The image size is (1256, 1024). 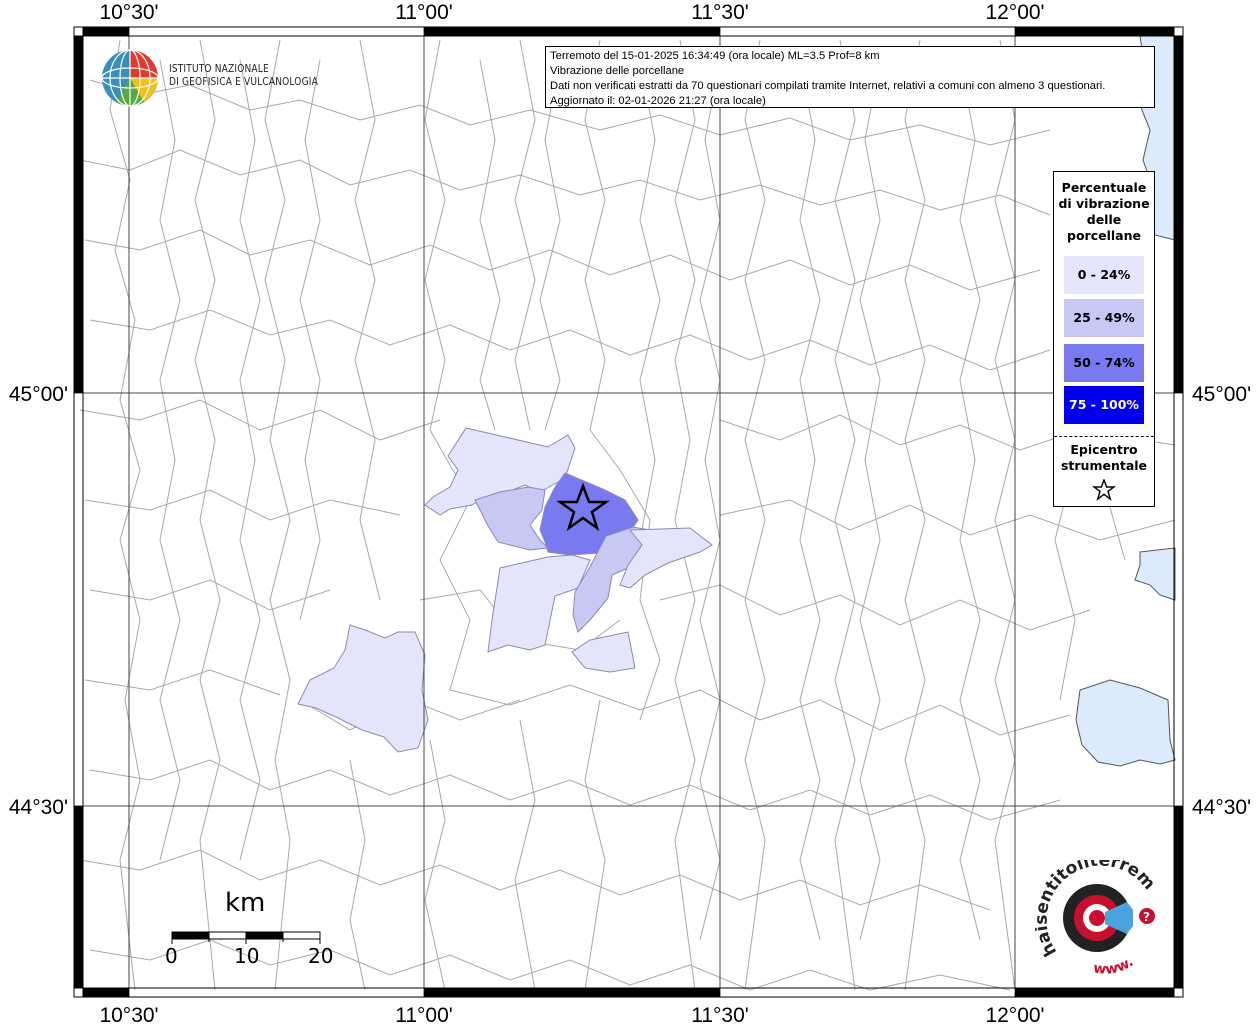 I want to click on legend-epicenter-line-2: strumentale, so click(x=1104, y=465).